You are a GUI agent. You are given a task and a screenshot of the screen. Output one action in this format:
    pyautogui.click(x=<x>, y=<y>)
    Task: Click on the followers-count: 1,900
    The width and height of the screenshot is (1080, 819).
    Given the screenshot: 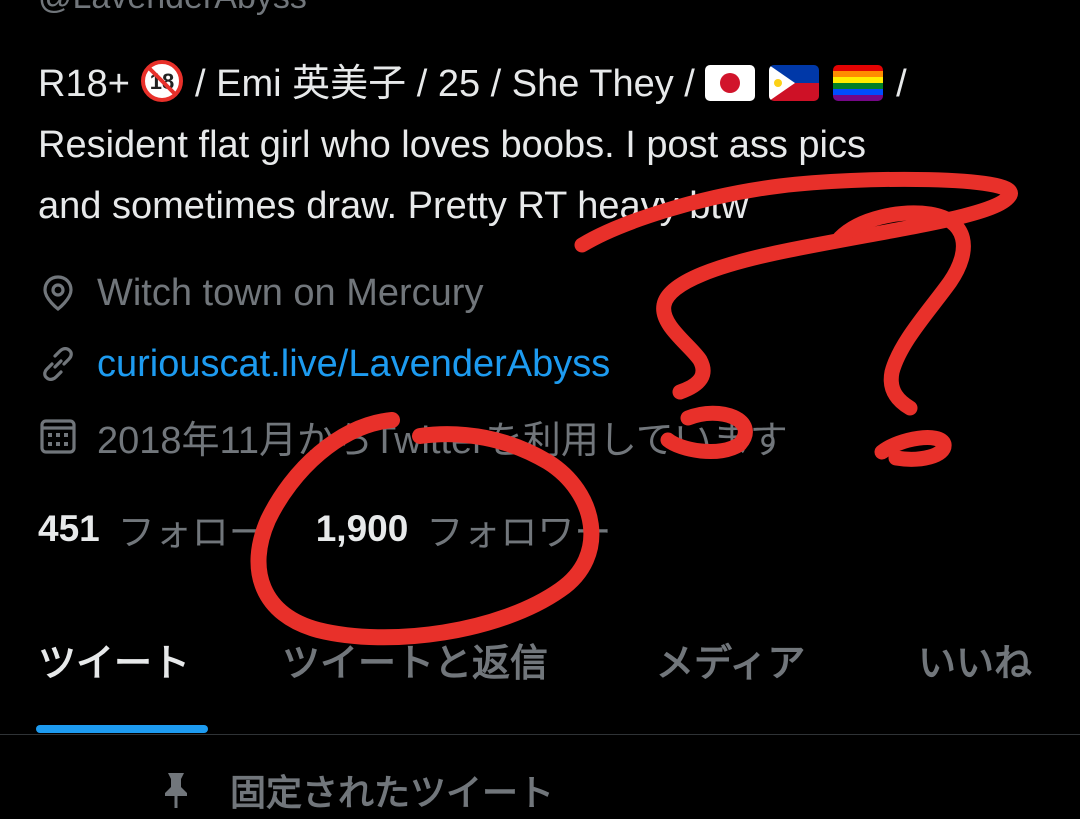 What is the action you would take?
    pyautogui.click(x=362, y=528)
    